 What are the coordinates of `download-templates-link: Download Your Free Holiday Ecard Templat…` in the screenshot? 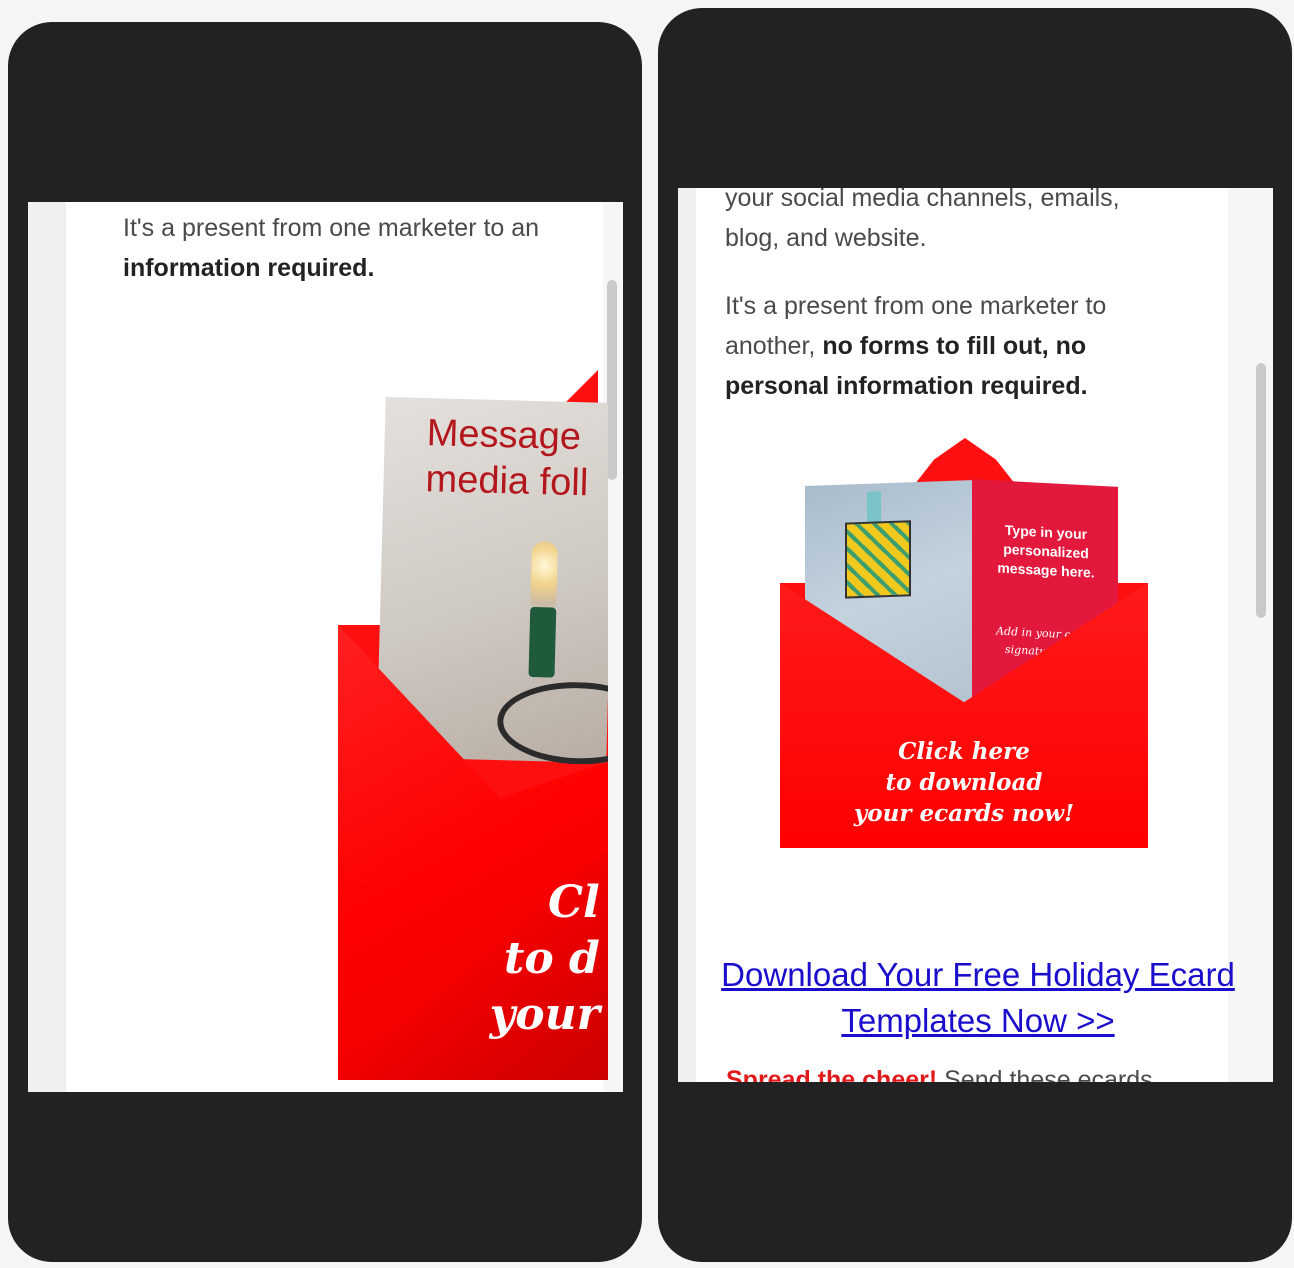 It's located at (978, 998).